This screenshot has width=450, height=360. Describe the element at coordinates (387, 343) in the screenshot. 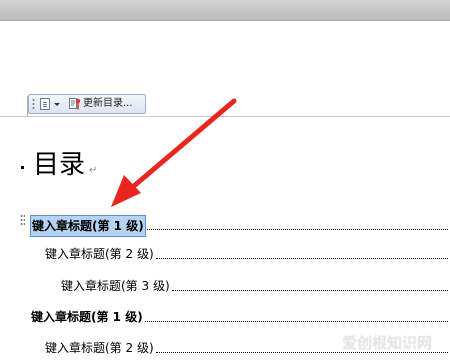

I see `watermark-text: 爱创根知识网` at that location.